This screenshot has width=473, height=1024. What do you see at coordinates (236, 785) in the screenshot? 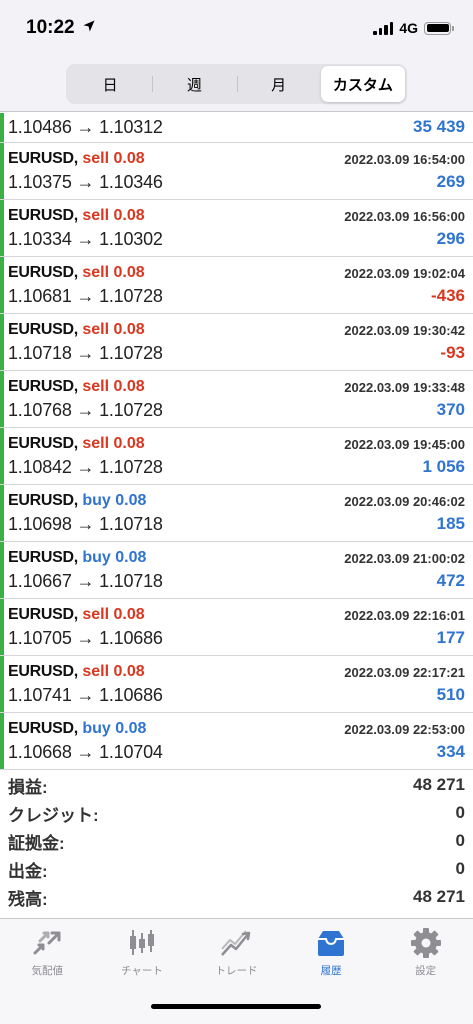
I see `summary-profit-row: 損益: 48 271` at bounding box center [236, 785].